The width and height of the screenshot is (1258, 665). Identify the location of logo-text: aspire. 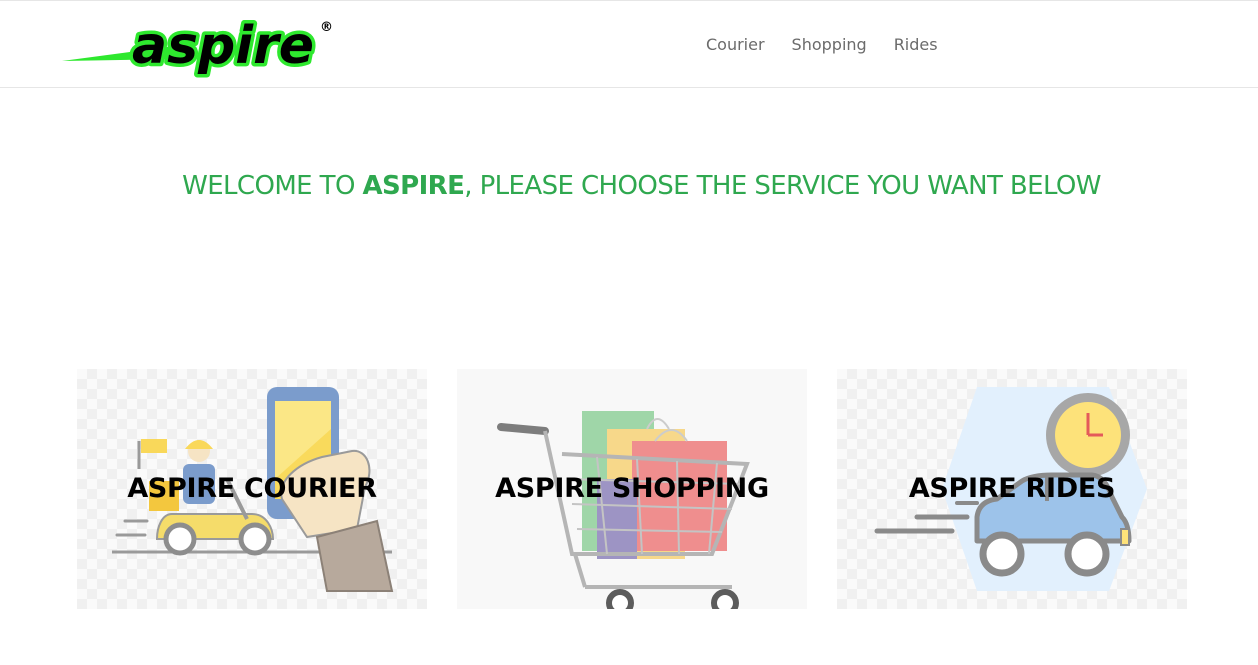
(223, 46).